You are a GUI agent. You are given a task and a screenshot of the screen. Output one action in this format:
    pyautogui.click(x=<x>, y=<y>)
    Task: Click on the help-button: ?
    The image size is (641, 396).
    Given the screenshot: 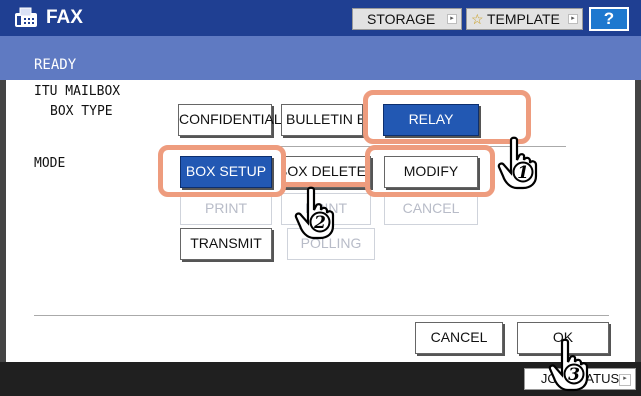 What is the action you would take?
    pyautogui.click(x=609, y=19)
    